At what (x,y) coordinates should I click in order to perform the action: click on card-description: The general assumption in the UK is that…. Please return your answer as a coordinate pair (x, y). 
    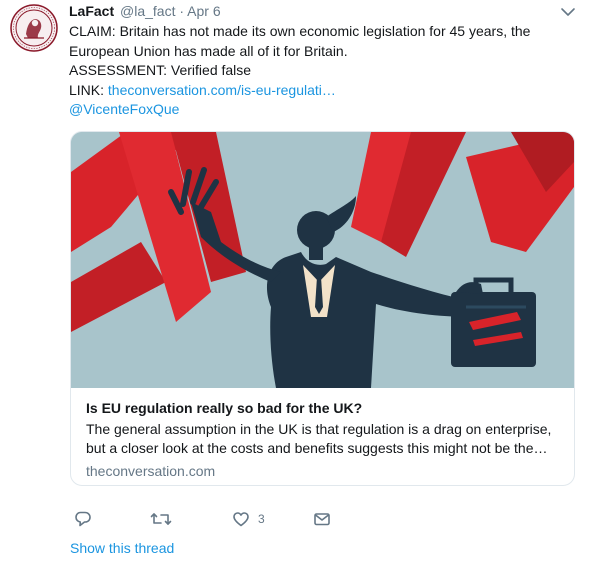
    Looking at the image, I should click on (326, 439).